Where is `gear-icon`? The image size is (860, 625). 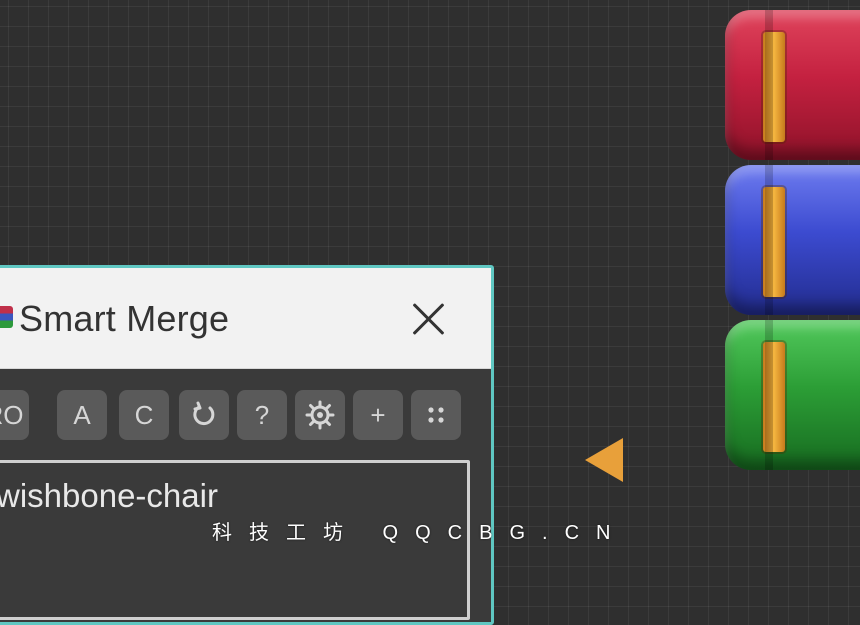 gear-icon is located at coordinates (320, 415).